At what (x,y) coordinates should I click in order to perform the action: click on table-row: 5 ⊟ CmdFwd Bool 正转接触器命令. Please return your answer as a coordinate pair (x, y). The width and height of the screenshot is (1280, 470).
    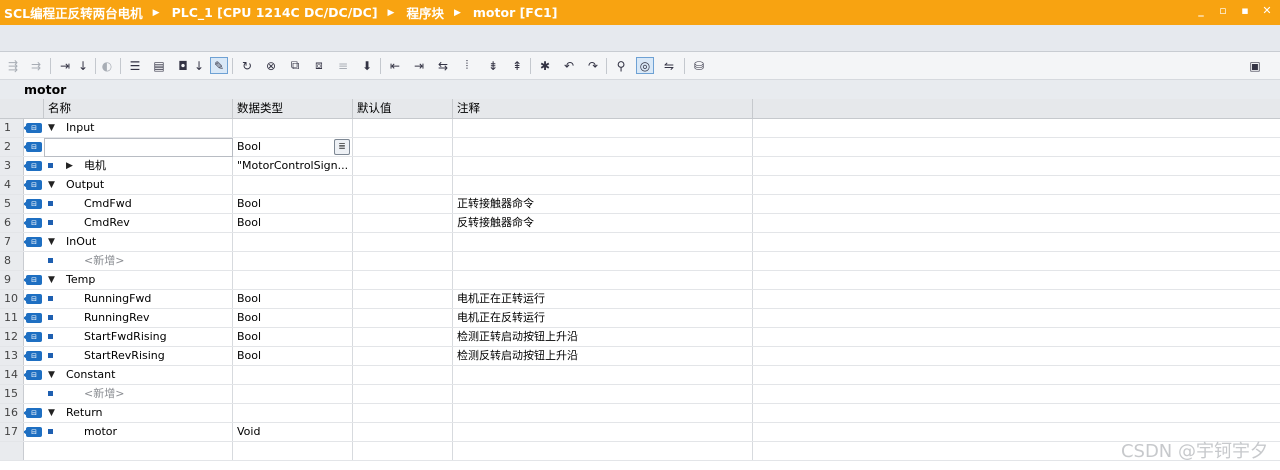
    Looking at the image, I should click on (640, 204).